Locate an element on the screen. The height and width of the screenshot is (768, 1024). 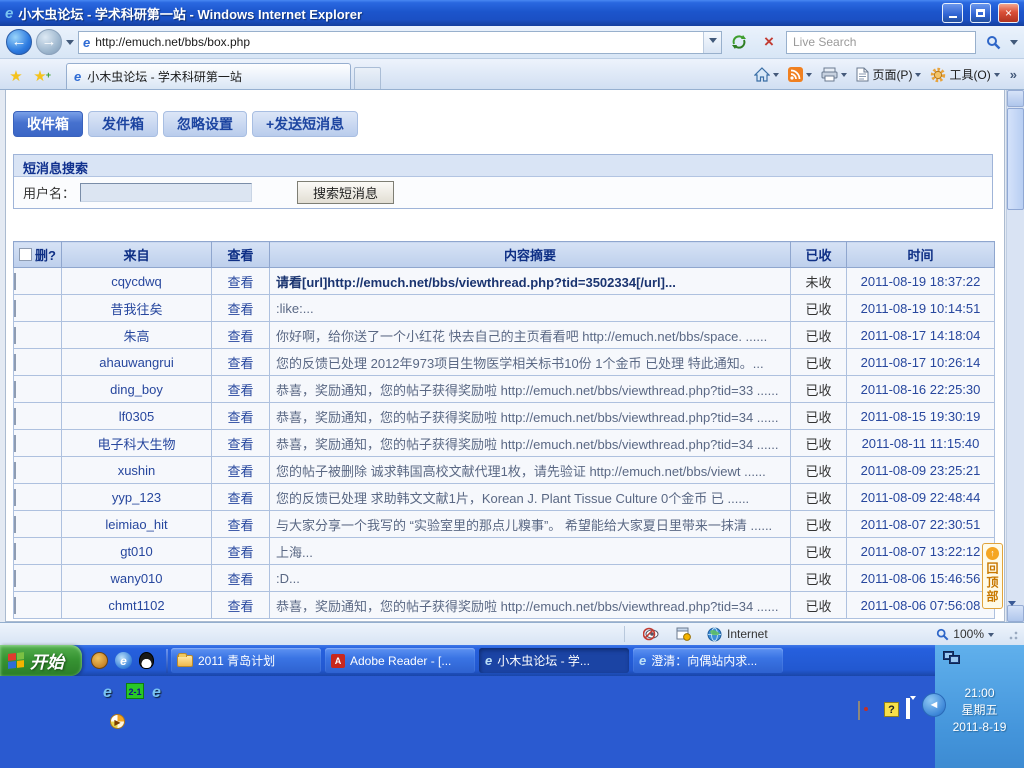
search-message-button: 搜索短消息 is located at coordinates (346, 192).